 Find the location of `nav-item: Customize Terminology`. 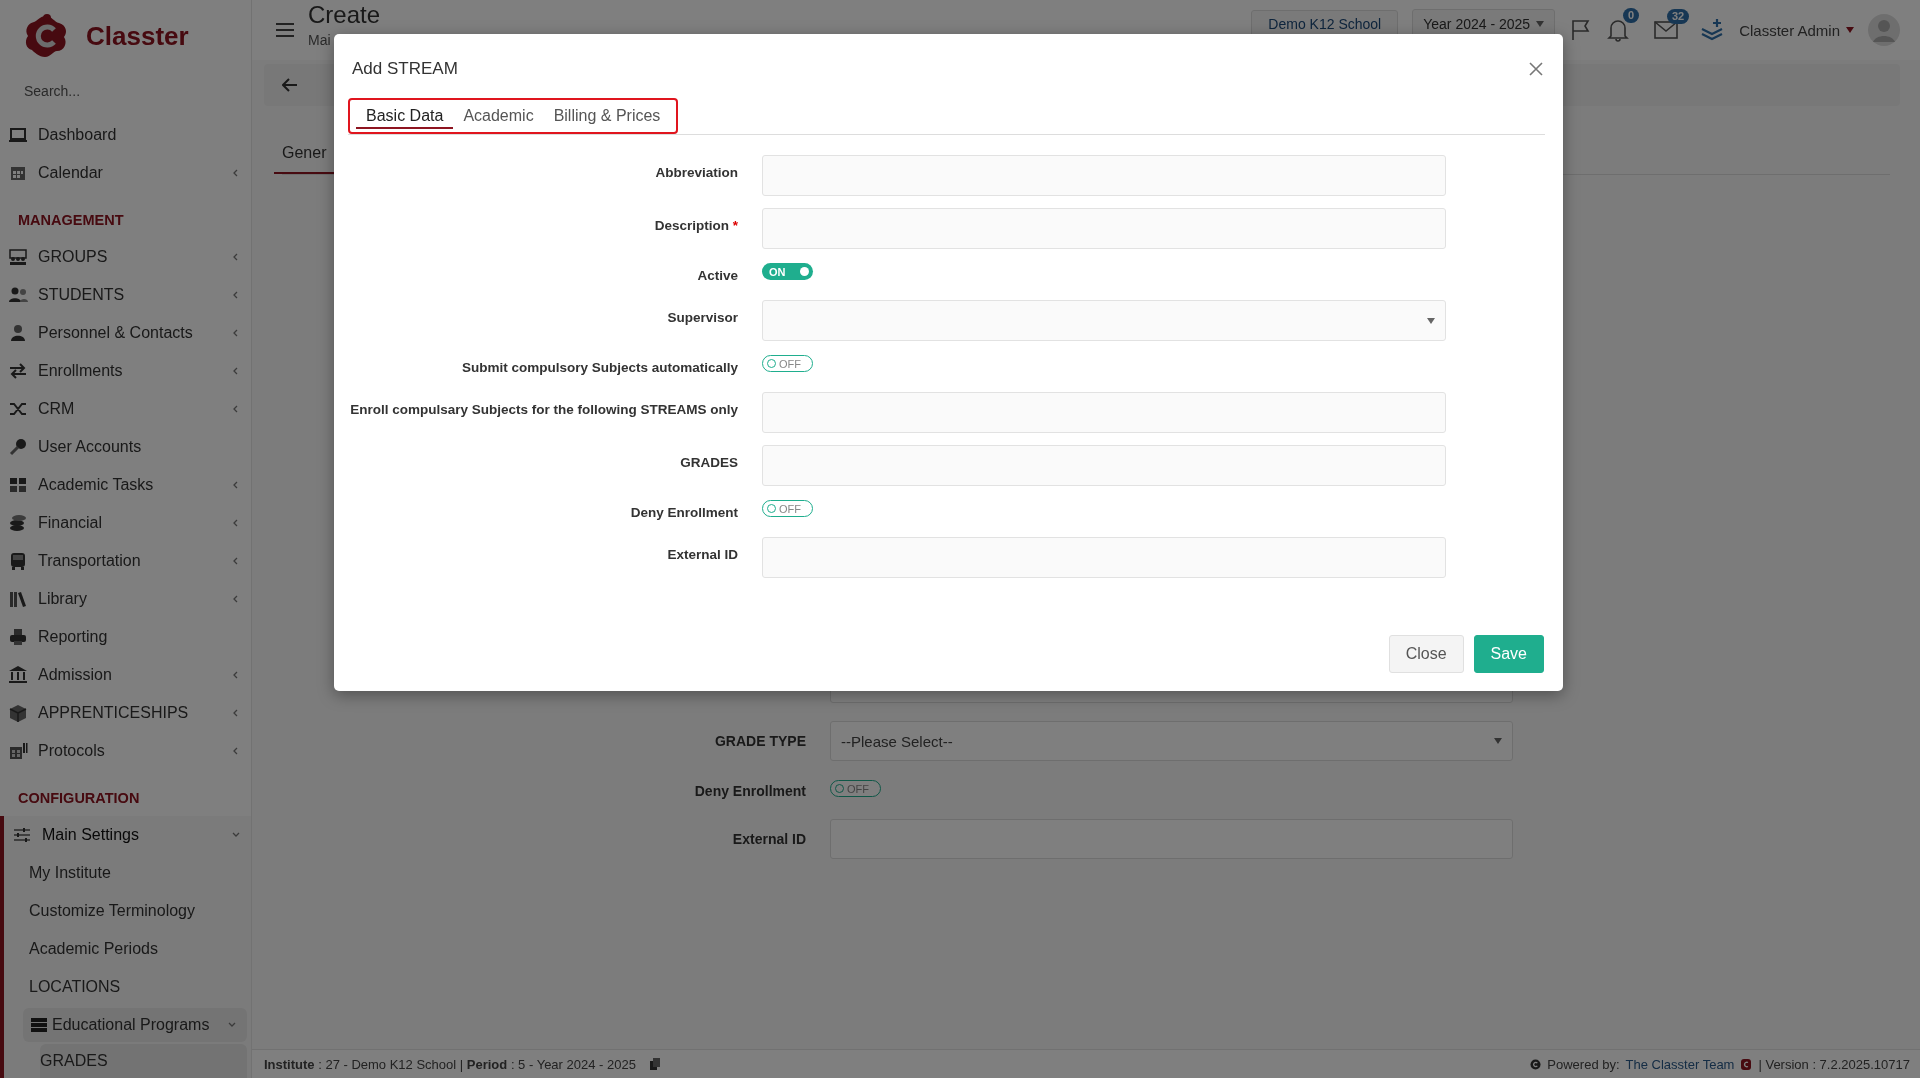

nav-item: Customize Terminology is located at coordinates (125, 911).